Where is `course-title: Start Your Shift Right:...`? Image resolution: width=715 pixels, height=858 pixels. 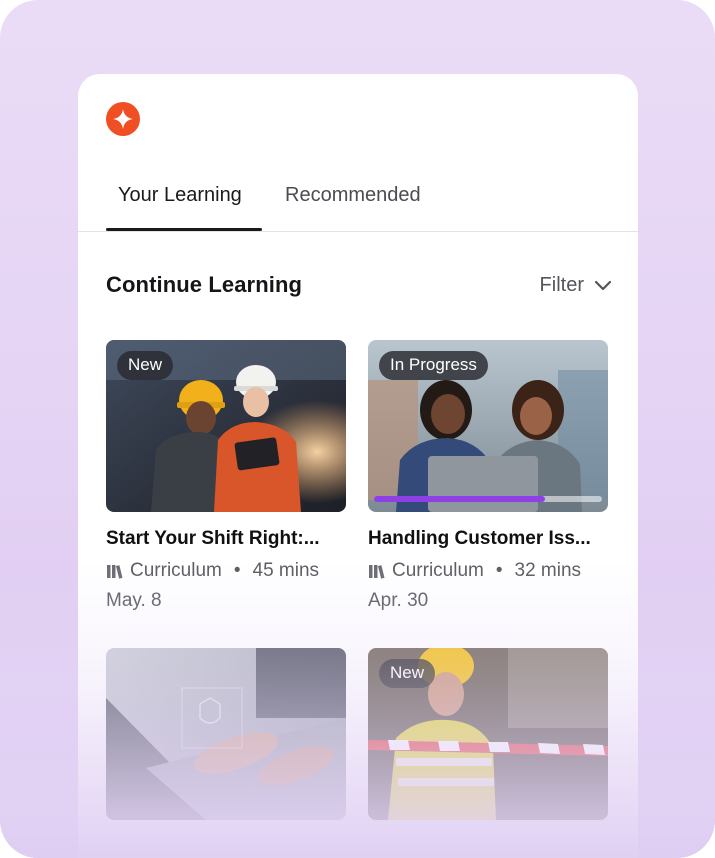
course-title: Start Your Shift Right:... is located at coordinates (213, 538).